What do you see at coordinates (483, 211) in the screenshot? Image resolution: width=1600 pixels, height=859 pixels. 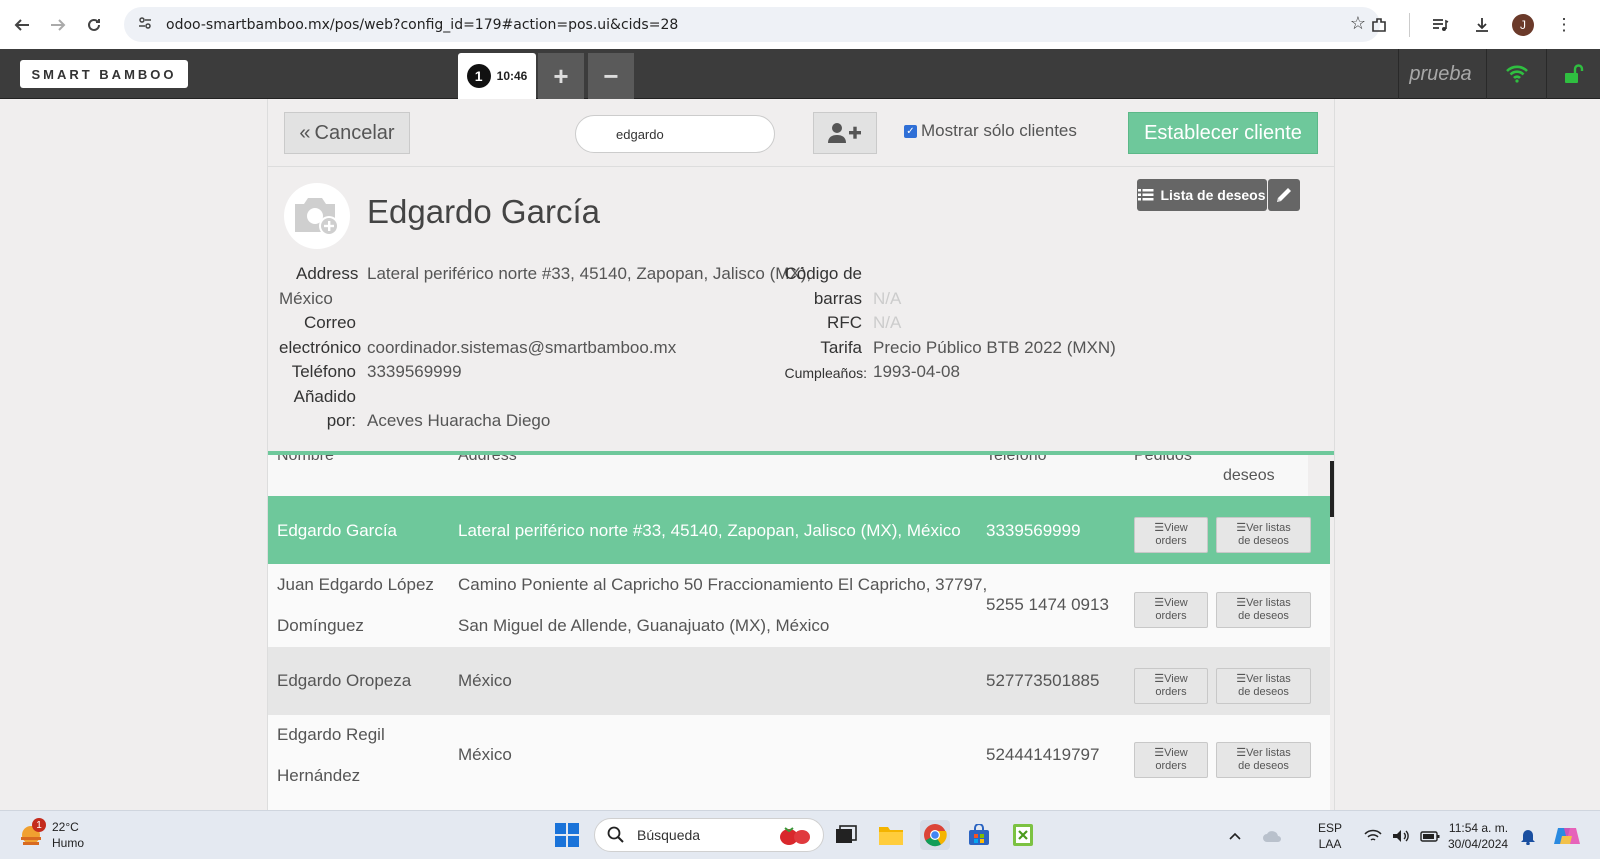 I see `client-name: Edgardo García` at bounding box center [483, 211].